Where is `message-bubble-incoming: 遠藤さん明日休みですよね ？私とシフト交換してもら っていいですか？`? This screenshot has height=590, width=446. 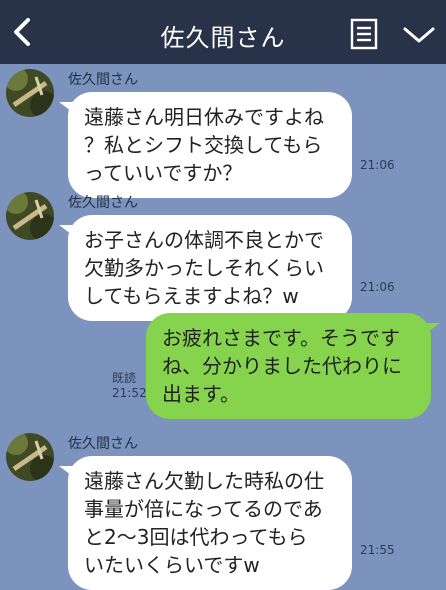
message-bubble-incoming: 遠藤さん明日休みですよね ？私とシフト交換してもら っていいですか？ is located at coordinates (205, 145).